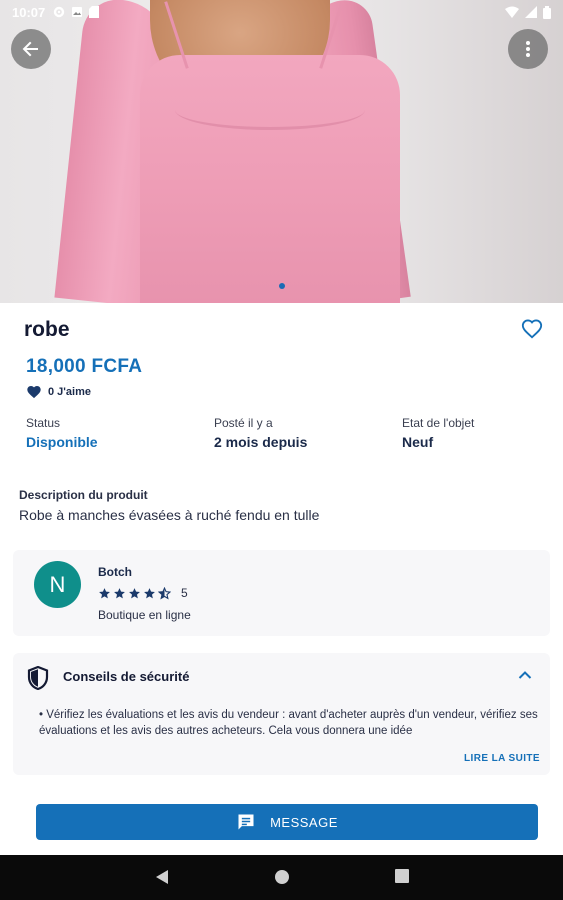 The width and height of the screenshot is (563, 900). What do you see at coordinates (34, 392) in the screenshot?
I see `heart-filled-icon` at bounding box center [34, 392].